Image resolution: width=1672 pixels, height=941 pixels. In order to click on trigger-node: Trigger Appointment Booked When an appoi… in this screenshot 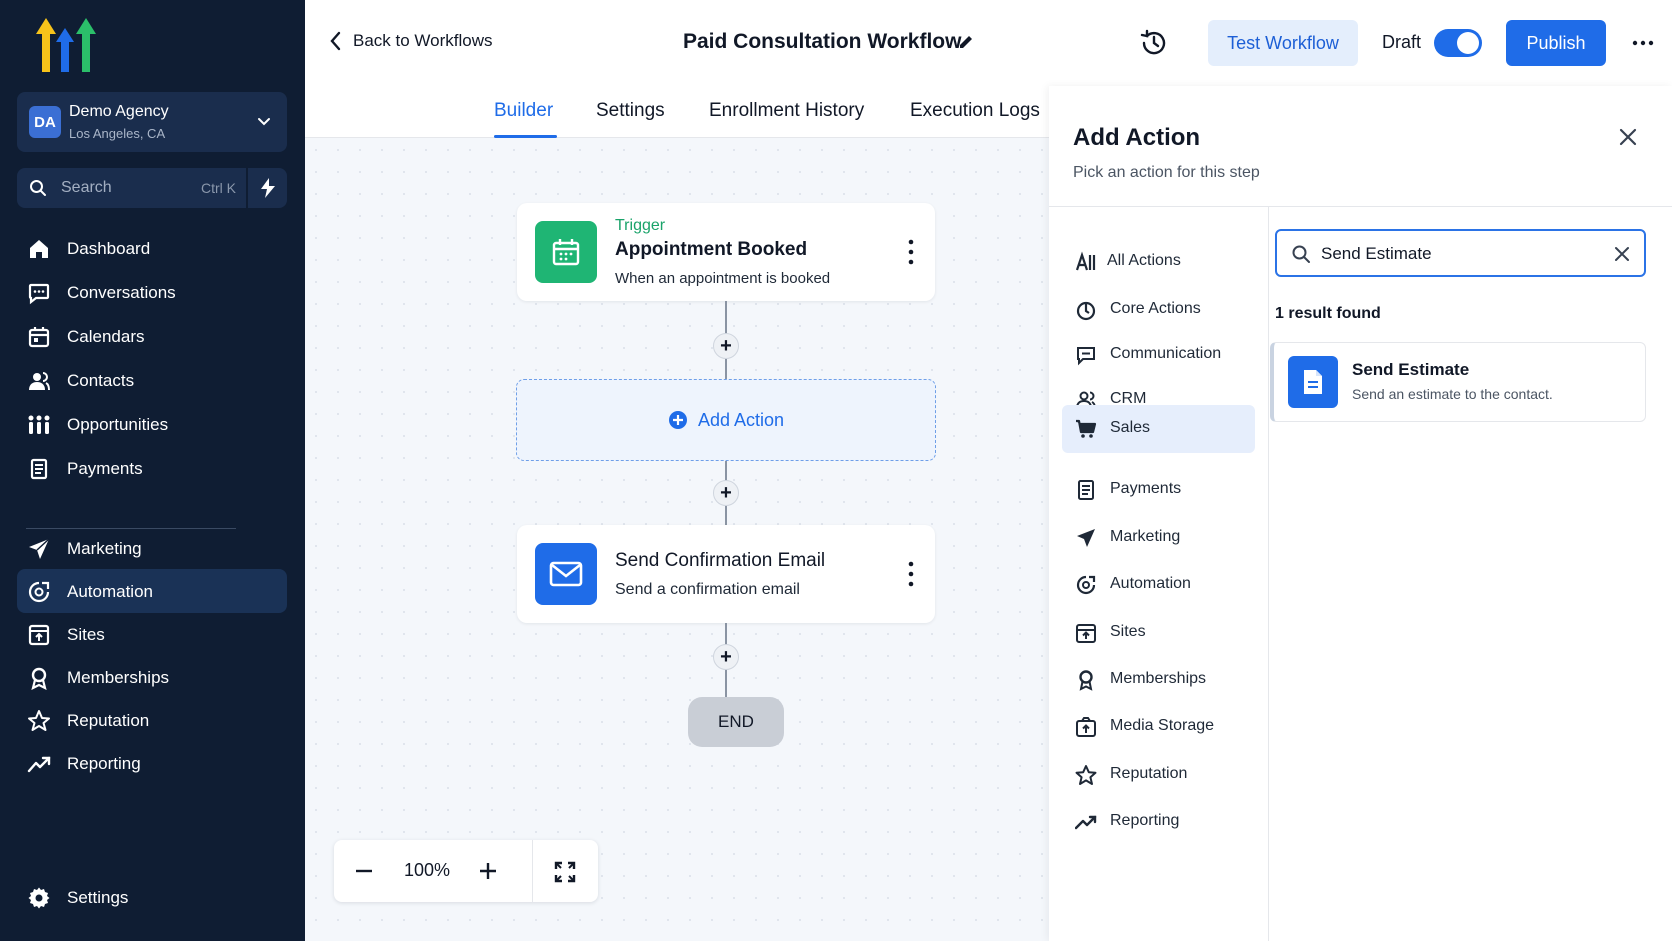, I will do `click(726, 252)`.